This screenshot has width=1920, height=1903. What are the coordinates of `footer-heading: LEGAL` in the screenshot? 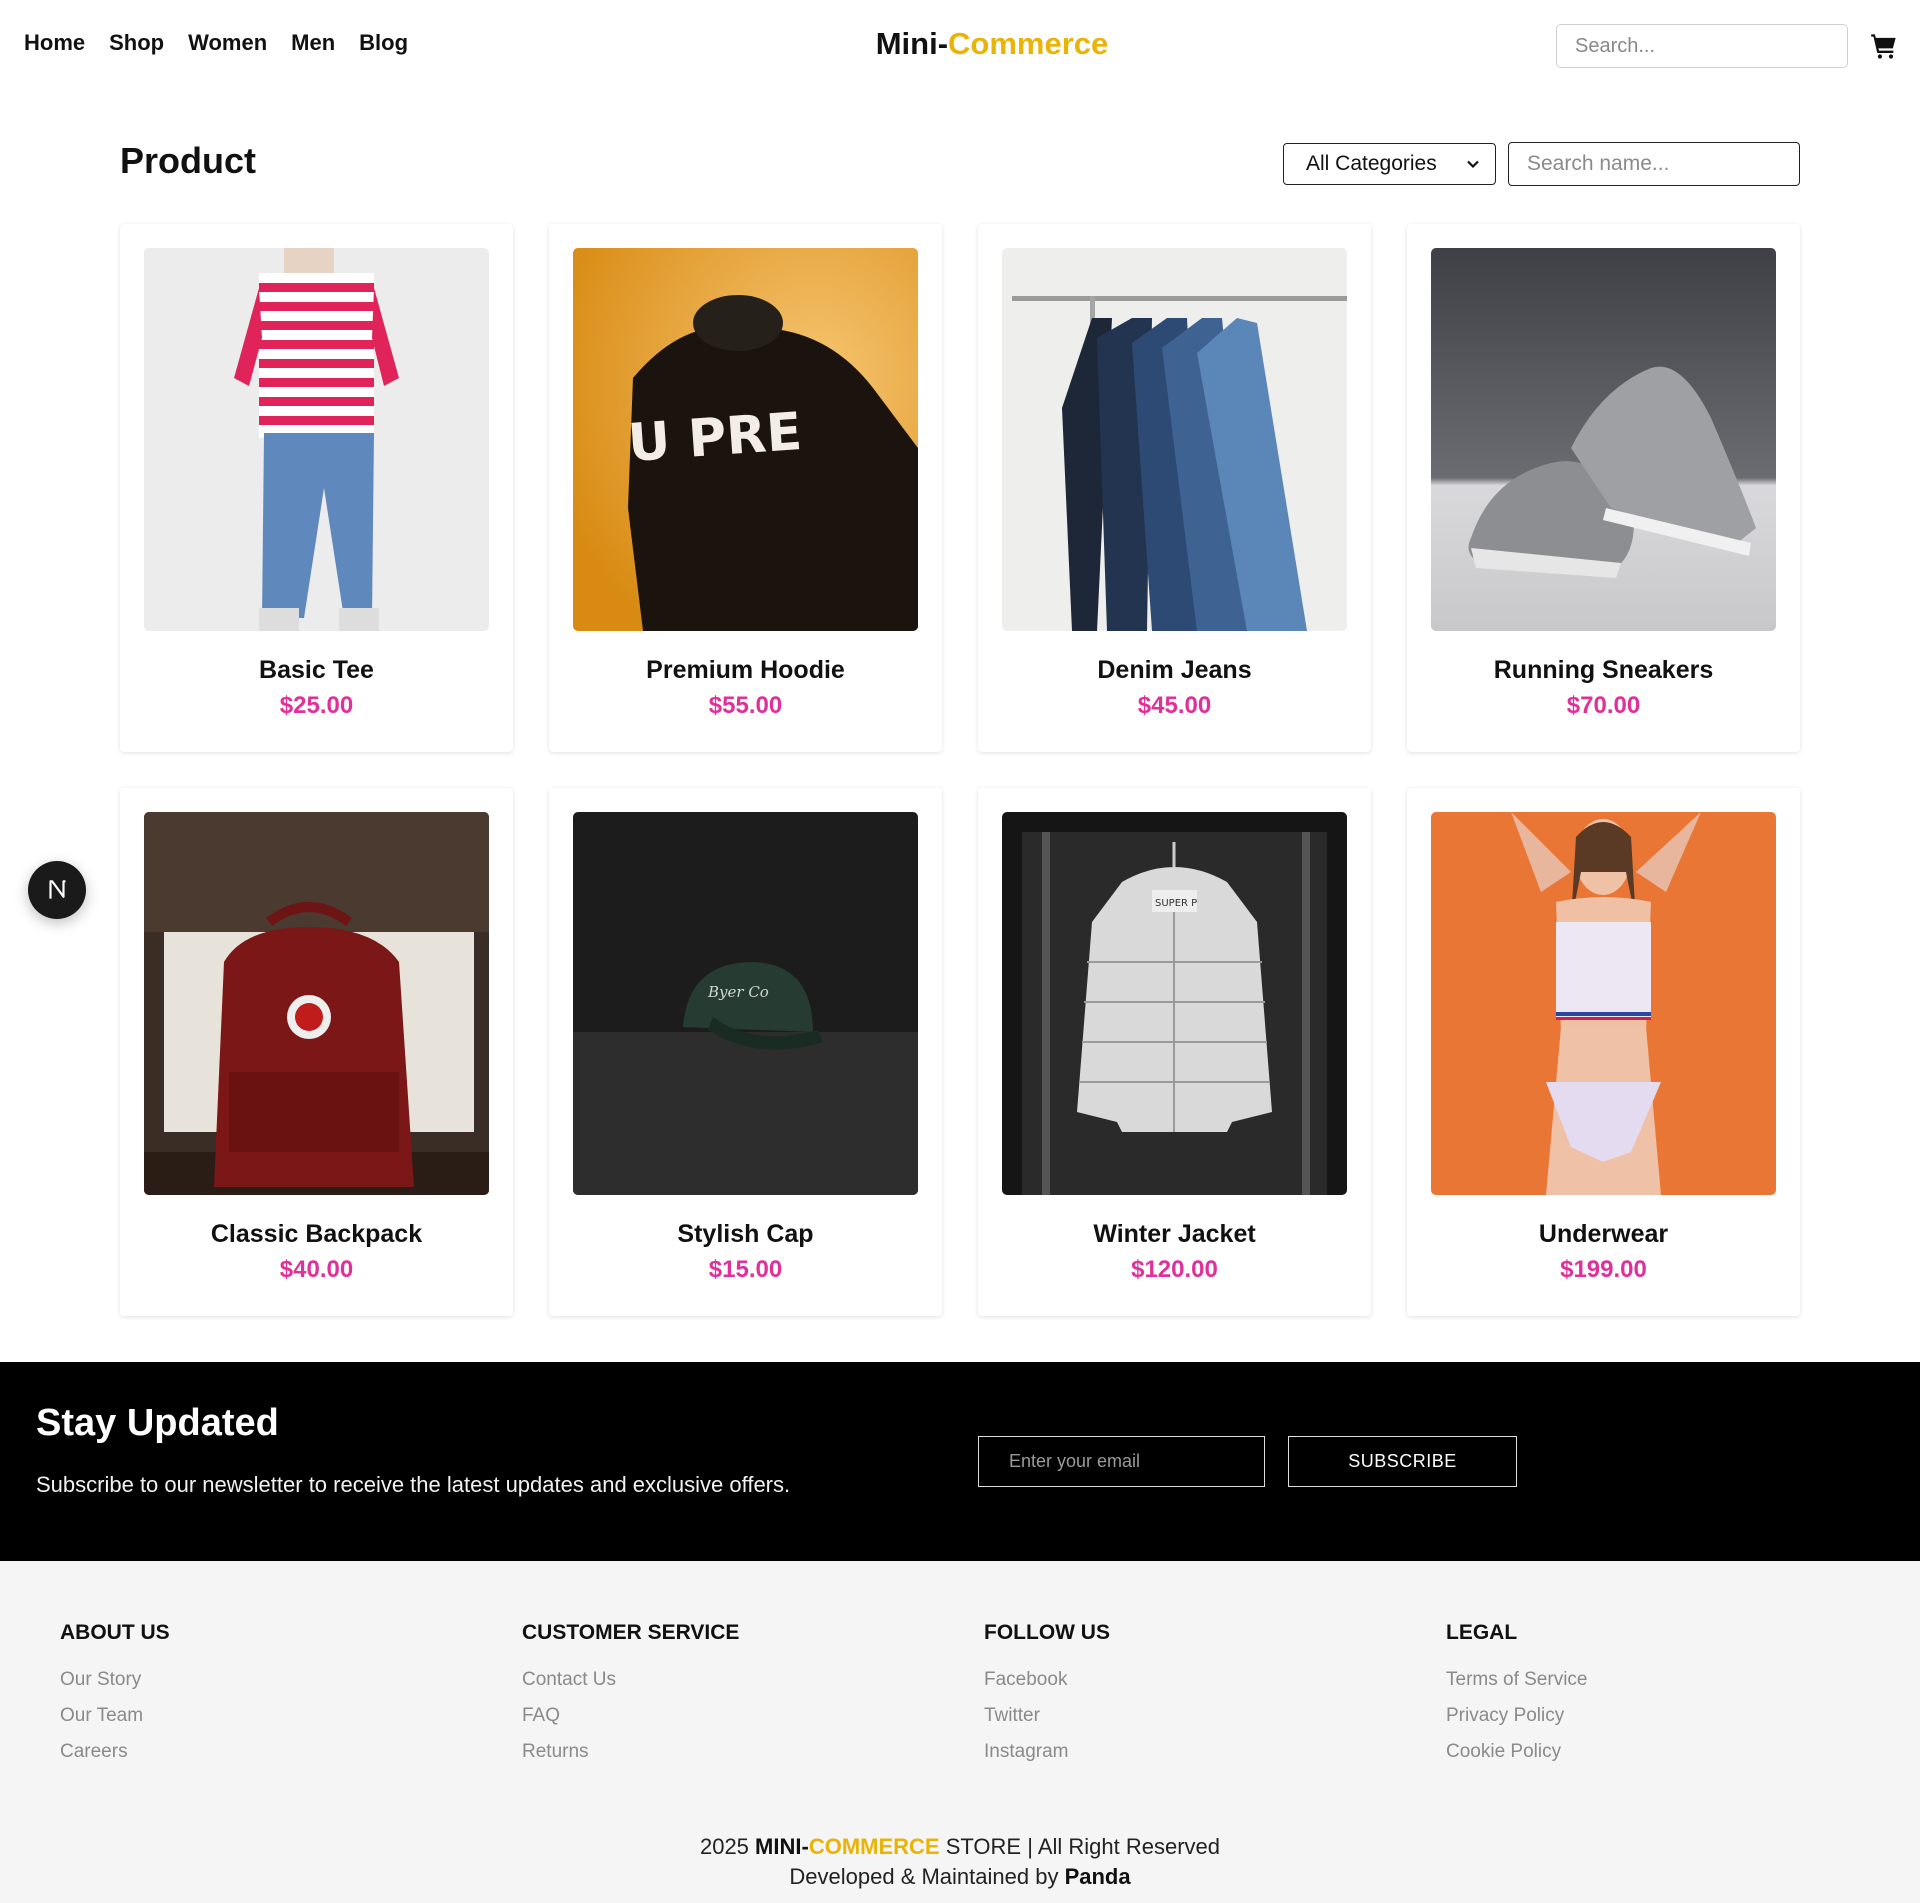 It's located at (1482, 1632).